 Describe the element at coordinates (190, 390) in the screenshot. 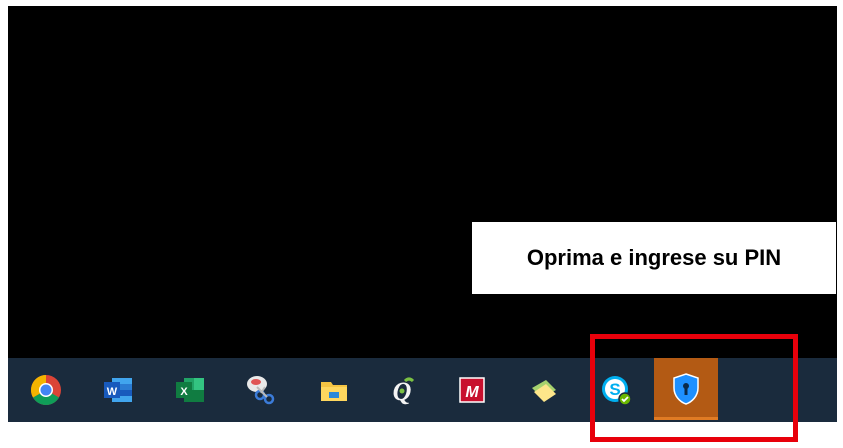

I see `excel-icon: X` at that location.